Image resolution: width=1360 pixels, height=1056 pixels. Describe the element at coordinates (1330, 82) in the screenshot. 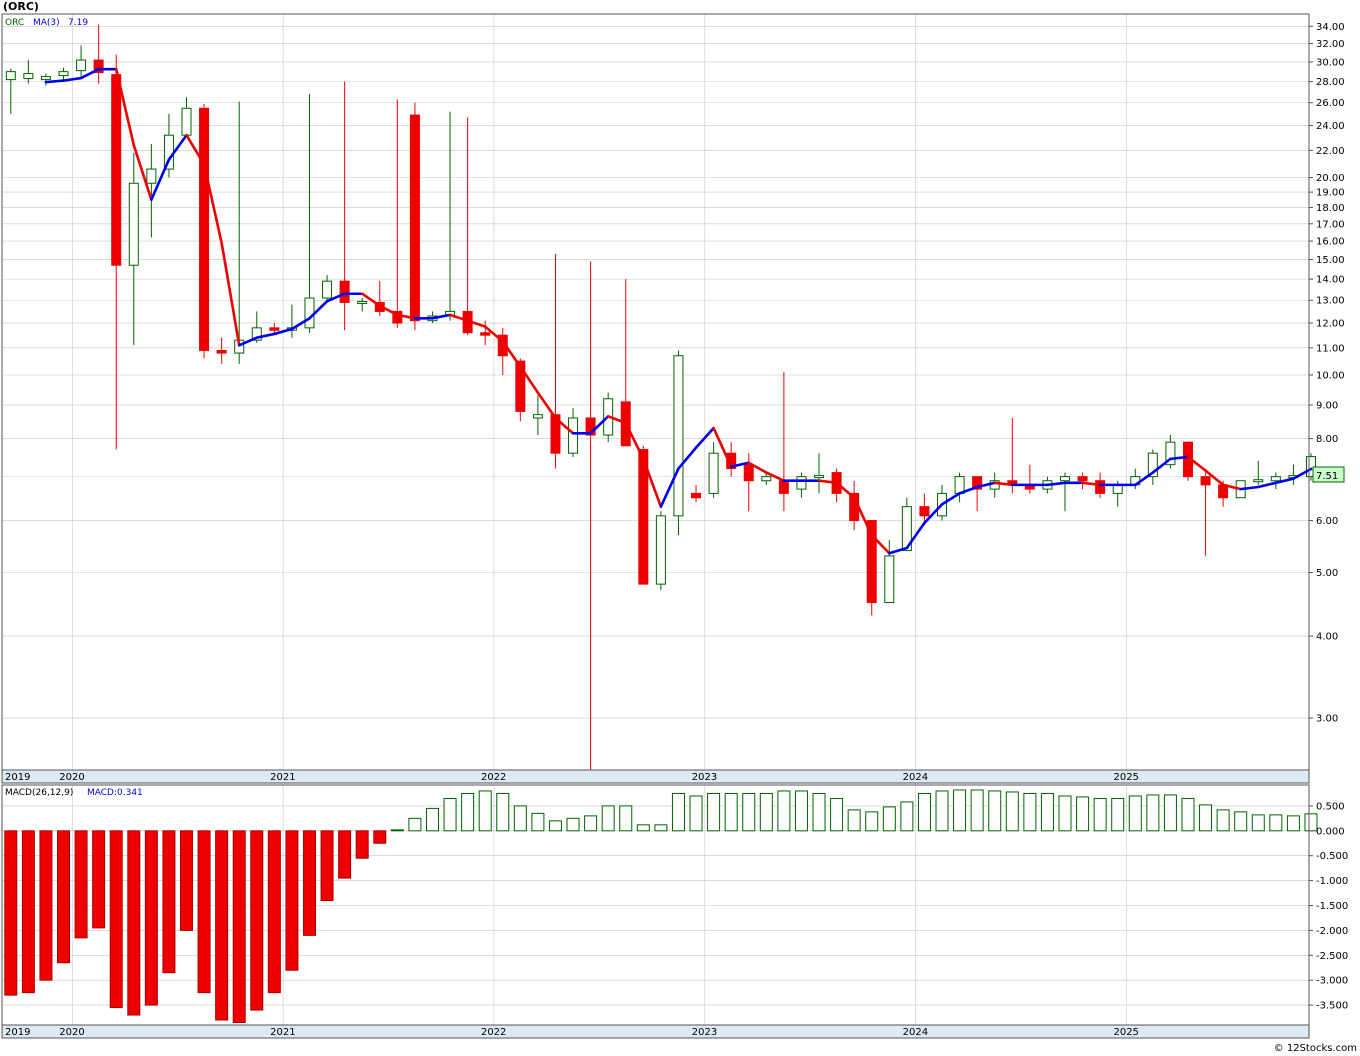

I see `price-y-tick-label: 28.00` at that location.